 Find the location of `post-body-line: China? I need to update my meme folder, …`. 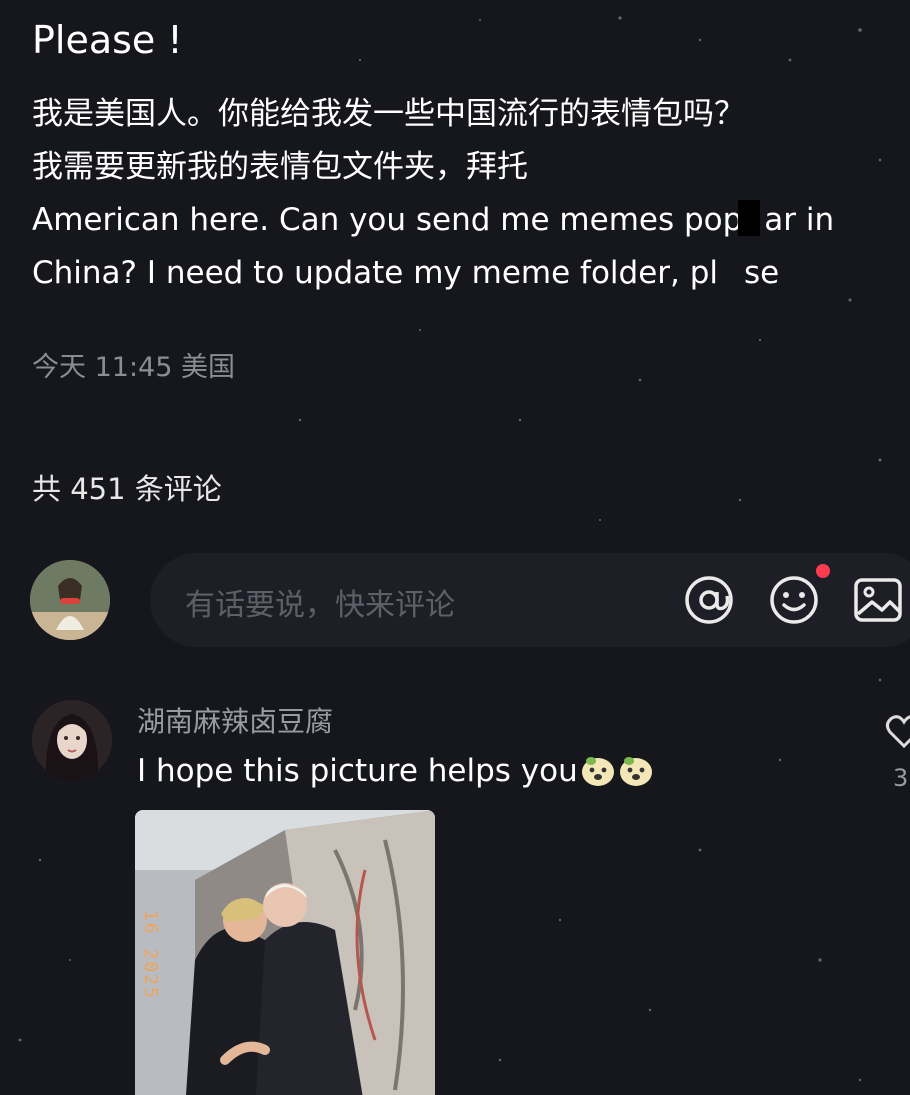

post-body-line: China? I need to update my meme folder, … is located at coordinates (462, 273).